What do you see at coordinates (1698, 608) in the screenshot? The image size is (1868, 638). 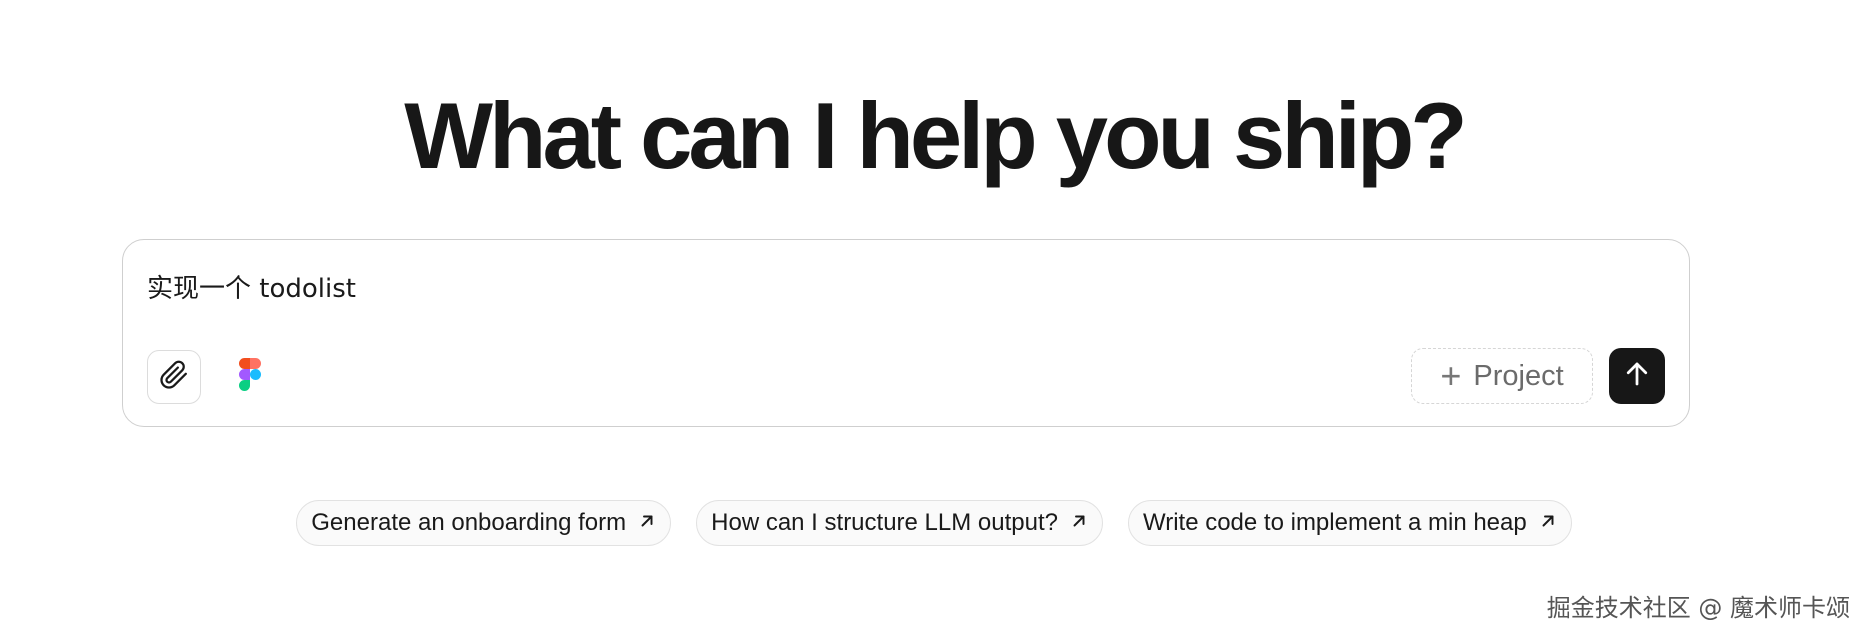 I see `watermark: 掘金技术社区 @ 魔术师卡颂` at bounding box center [1698, 608].